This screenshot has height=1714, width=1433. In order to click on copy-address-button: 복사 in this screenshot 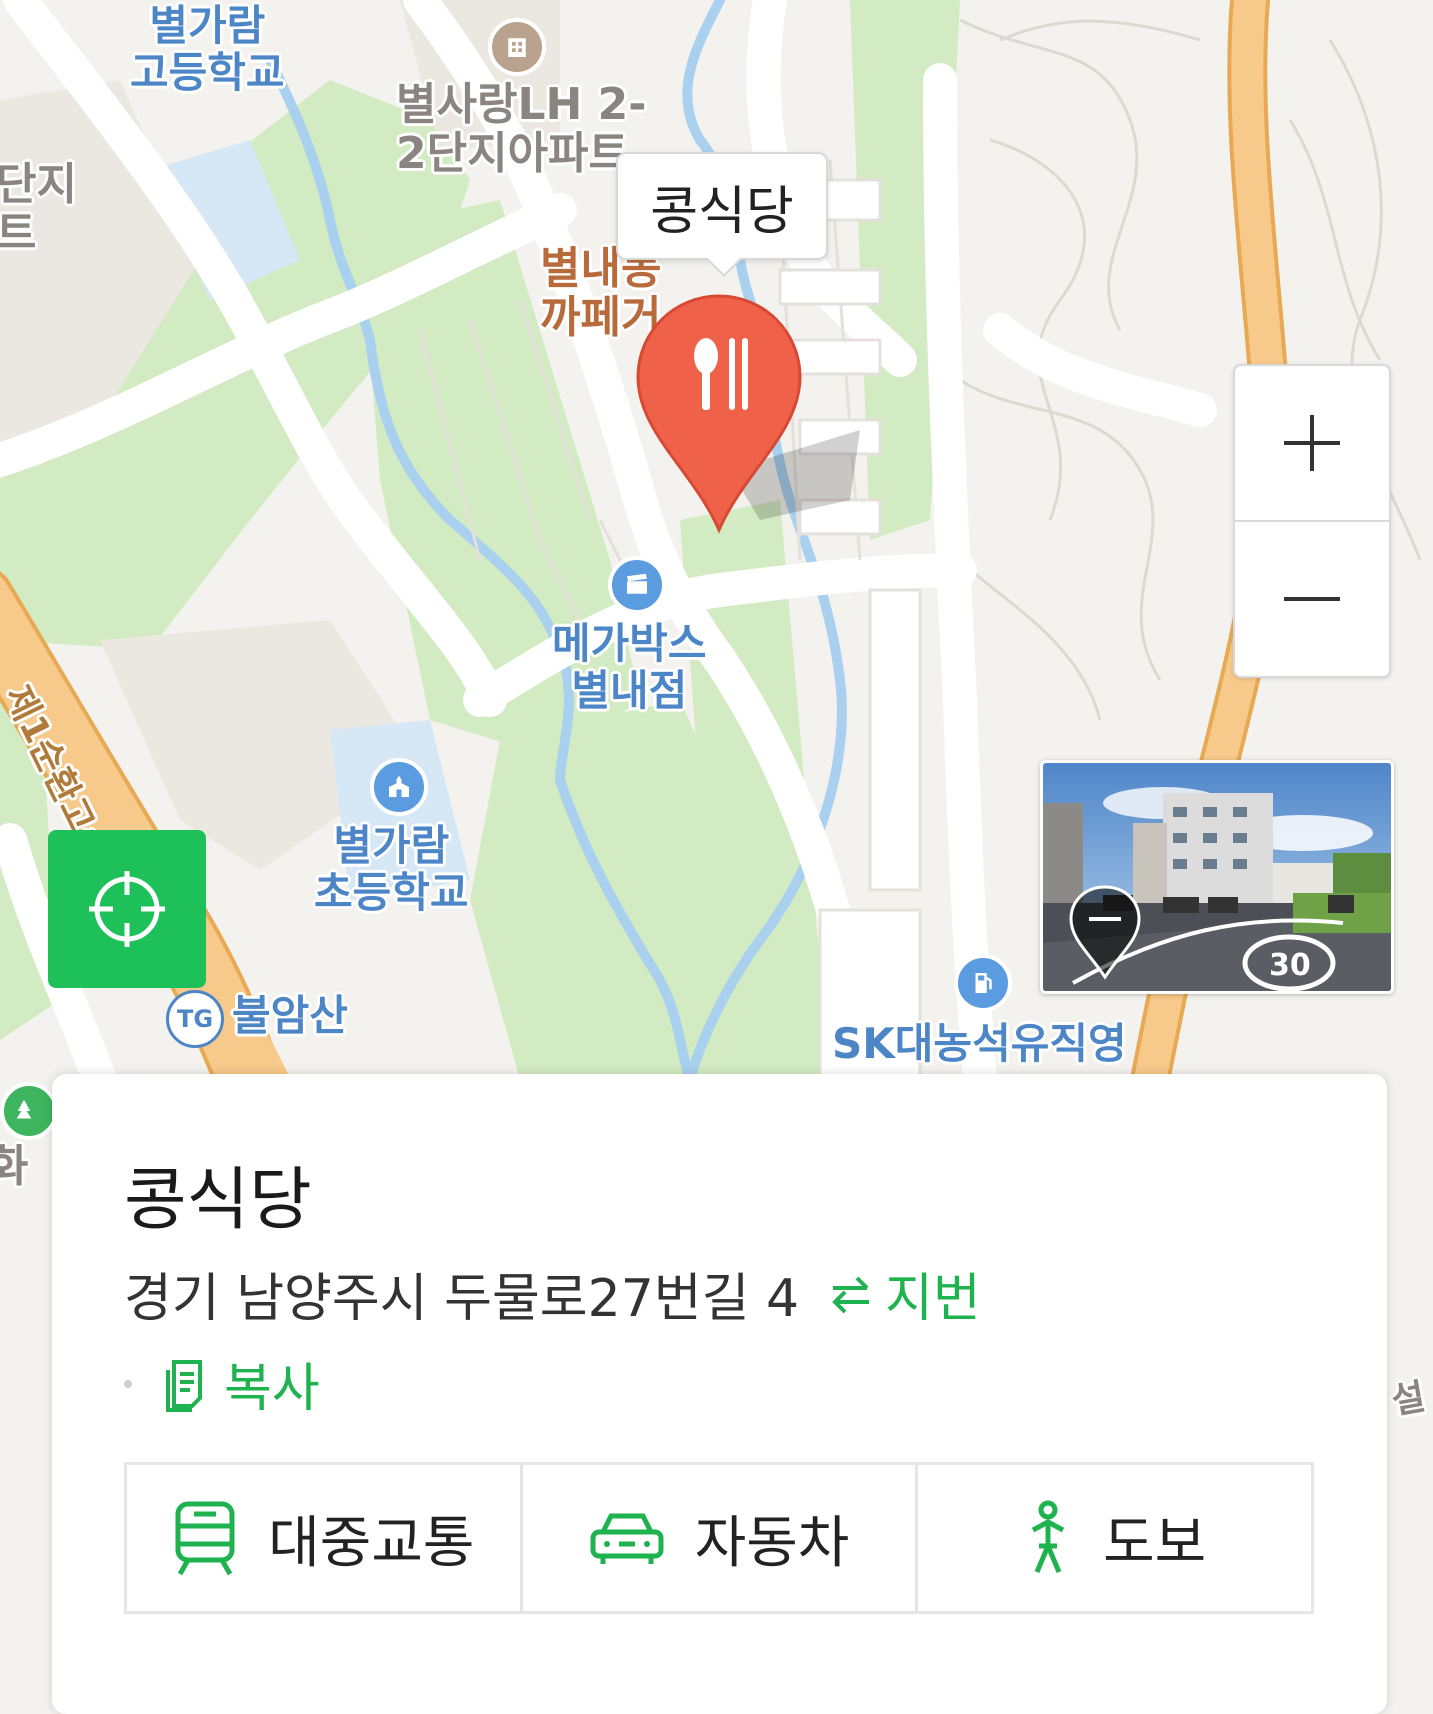, I will do `click(222, 1383)`.